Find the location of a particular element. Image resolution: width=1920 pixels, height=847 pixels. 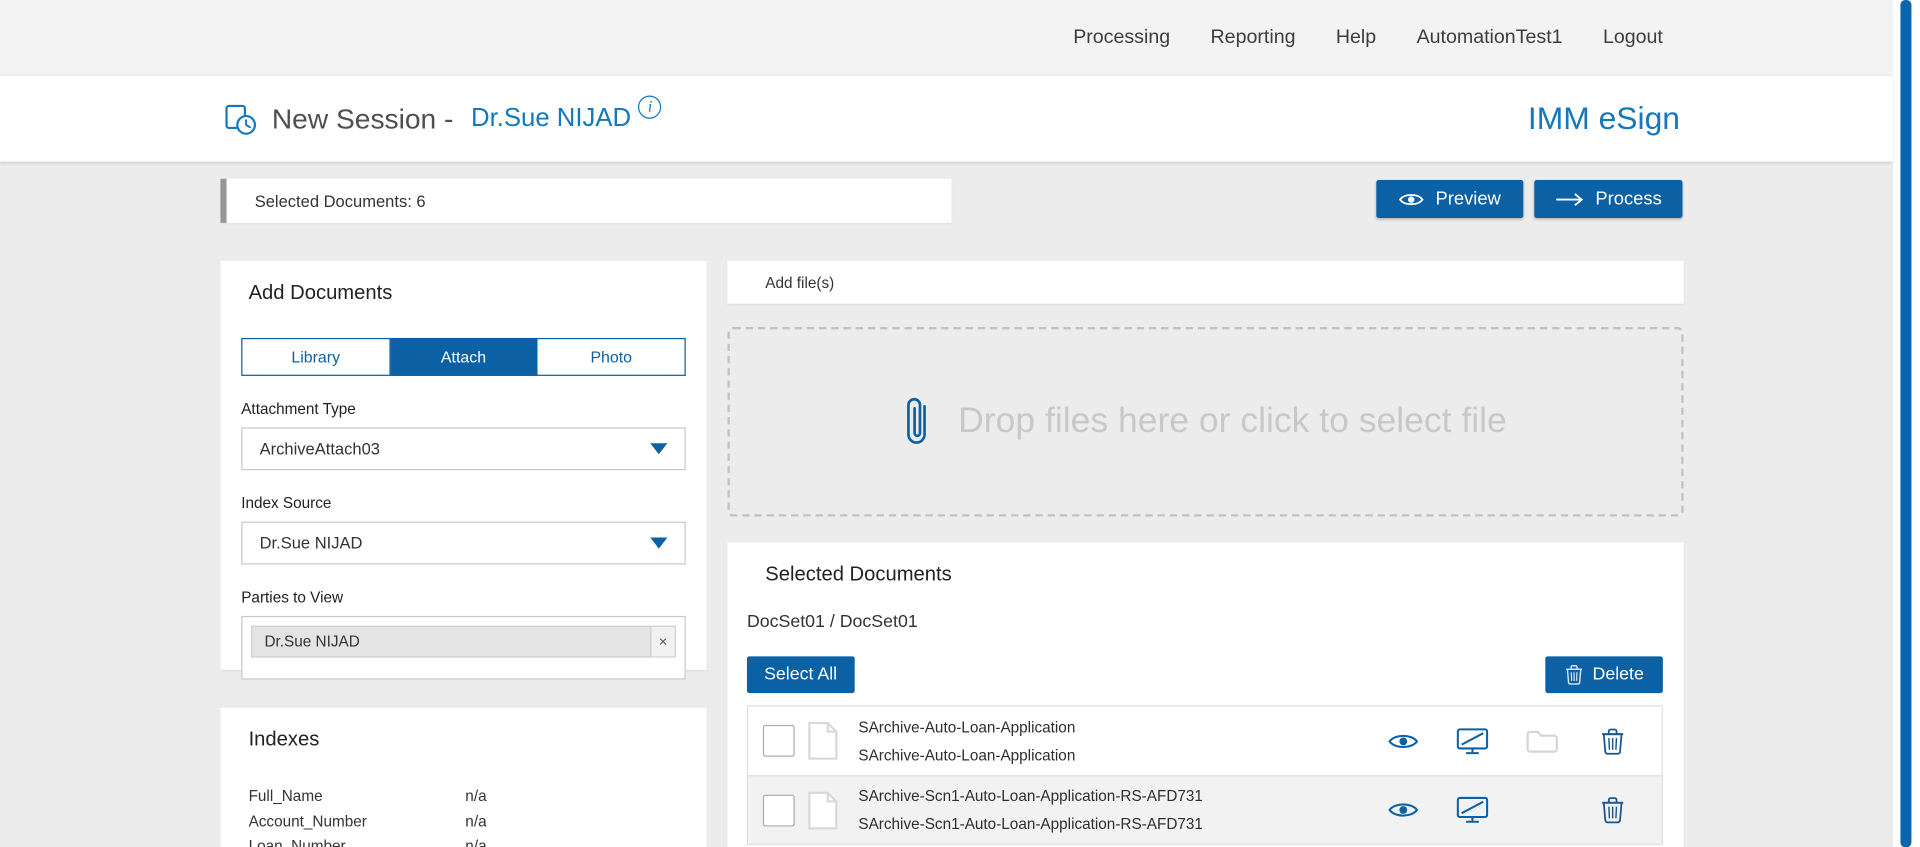

delete-button: Delete is located at coordinates (1604, 675).